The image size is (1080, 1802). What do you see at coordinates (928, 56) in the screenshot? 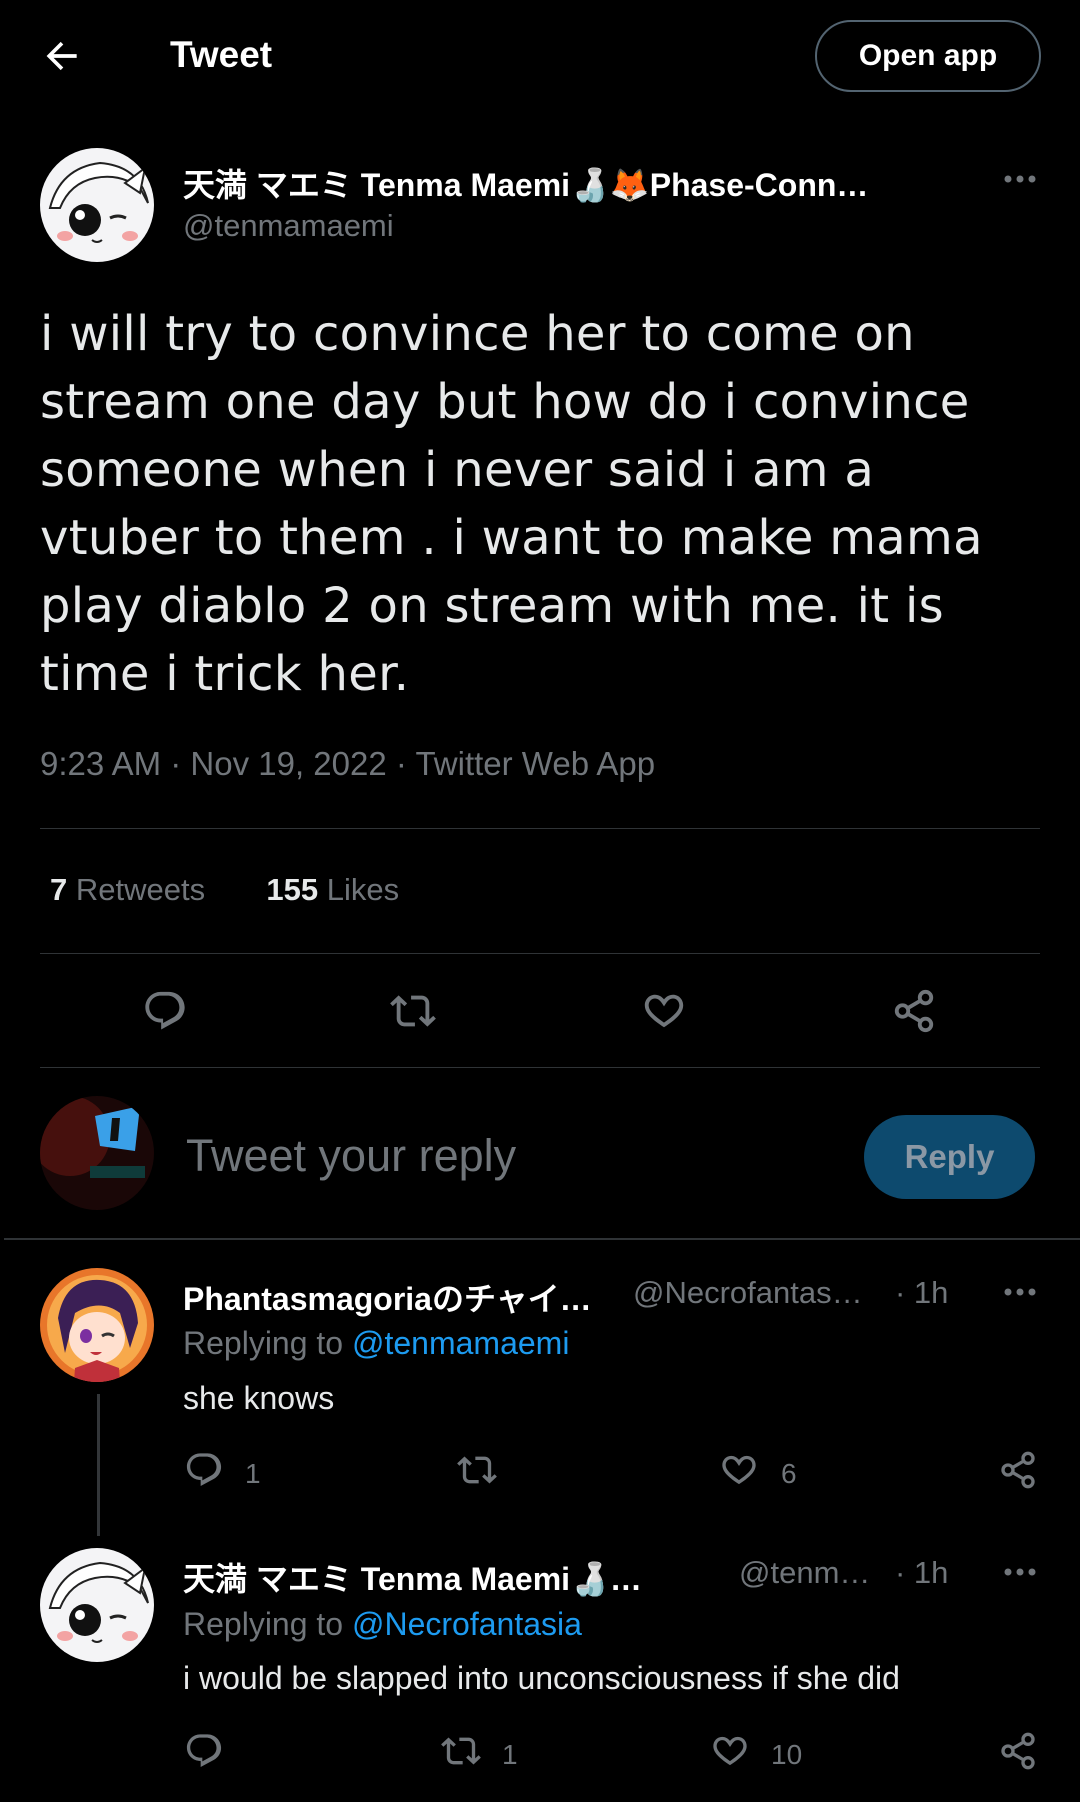
I see `open-app-button: Open app` at bounding box center [928, 56].